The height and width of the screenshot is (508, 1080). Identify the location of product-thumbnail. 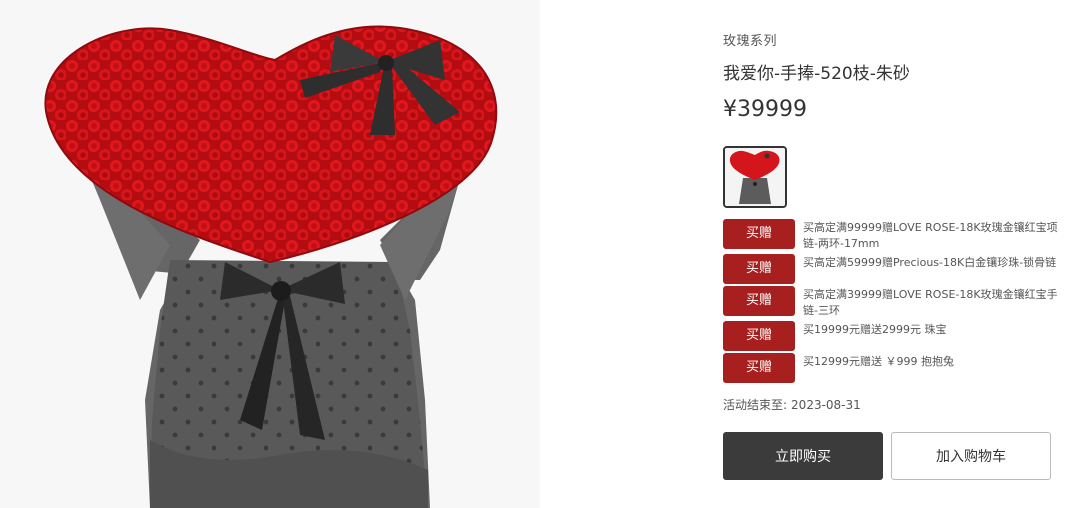
(755, 177).